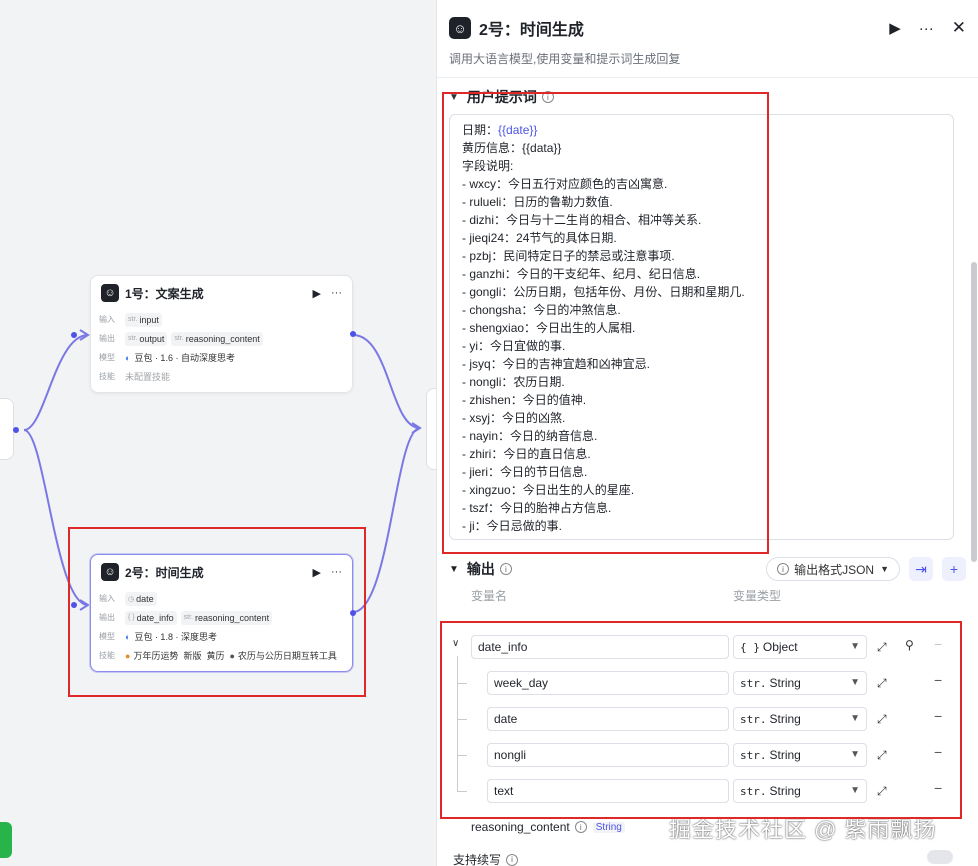 This screenshot has width=978, height=866. Describe the element at coordinates (954, 569) in the screenshot. I see `add-output-button: +` at that location.